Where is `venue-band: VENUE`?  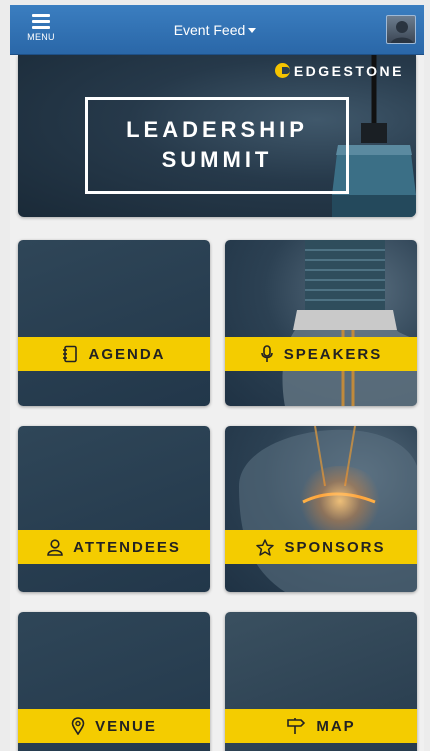 venue-band: VENUE is located at coordinates (114, 726).